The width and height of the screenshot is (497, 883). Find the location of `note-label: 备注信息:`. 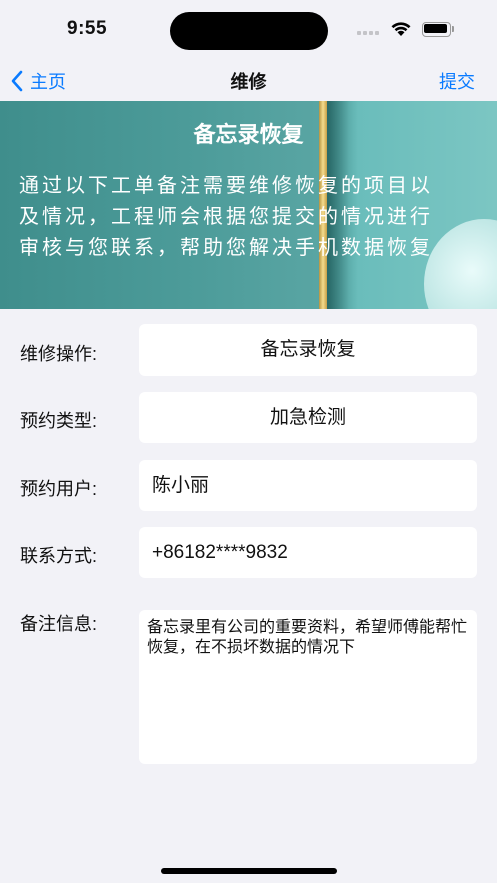

note-label: 备注信息: is located at coordinates (59, 624).